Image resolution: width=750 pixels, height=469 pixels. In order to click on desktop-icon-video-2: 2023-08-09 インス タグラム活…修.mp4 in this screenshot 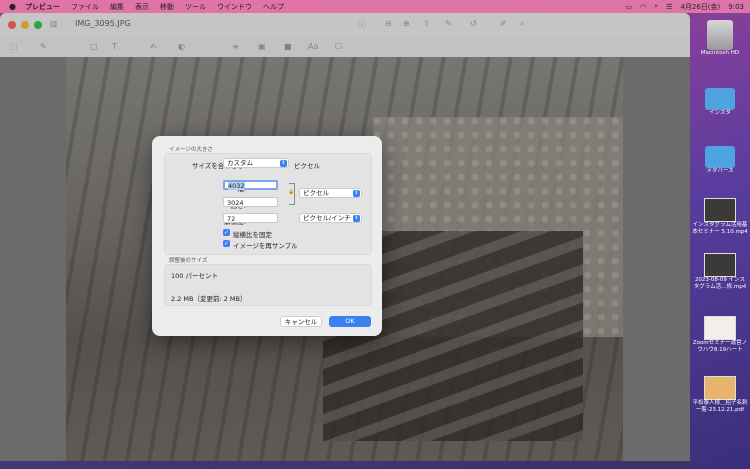, I will do `click(720, 272)`.